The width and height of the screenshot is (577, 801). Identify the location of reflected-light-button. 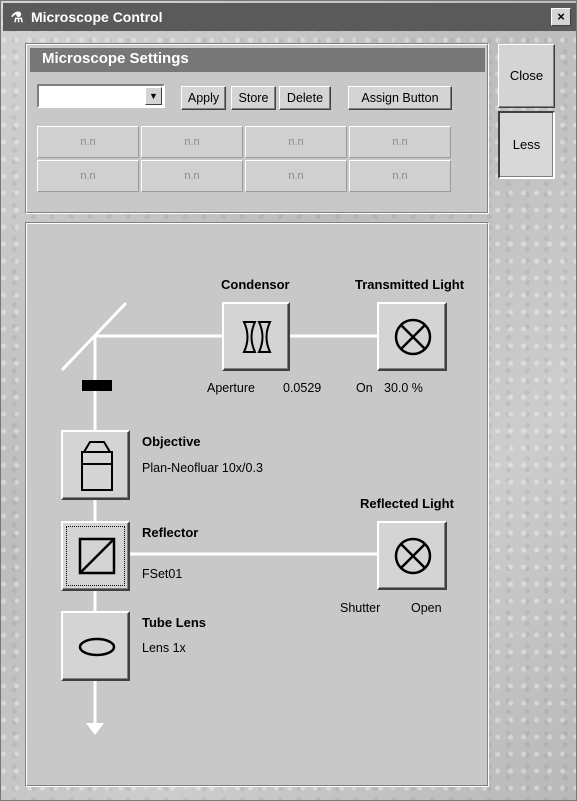
(412, 555).